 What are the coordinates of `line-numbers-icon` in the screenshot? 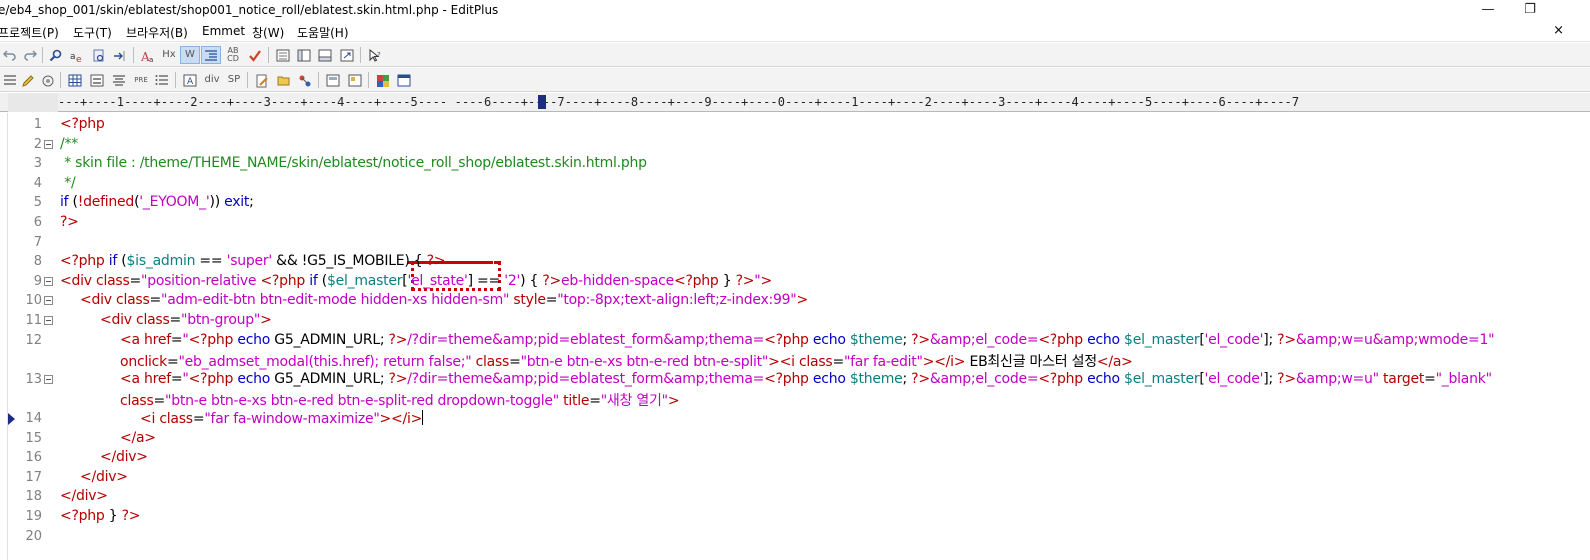 It's located at (211, 55).